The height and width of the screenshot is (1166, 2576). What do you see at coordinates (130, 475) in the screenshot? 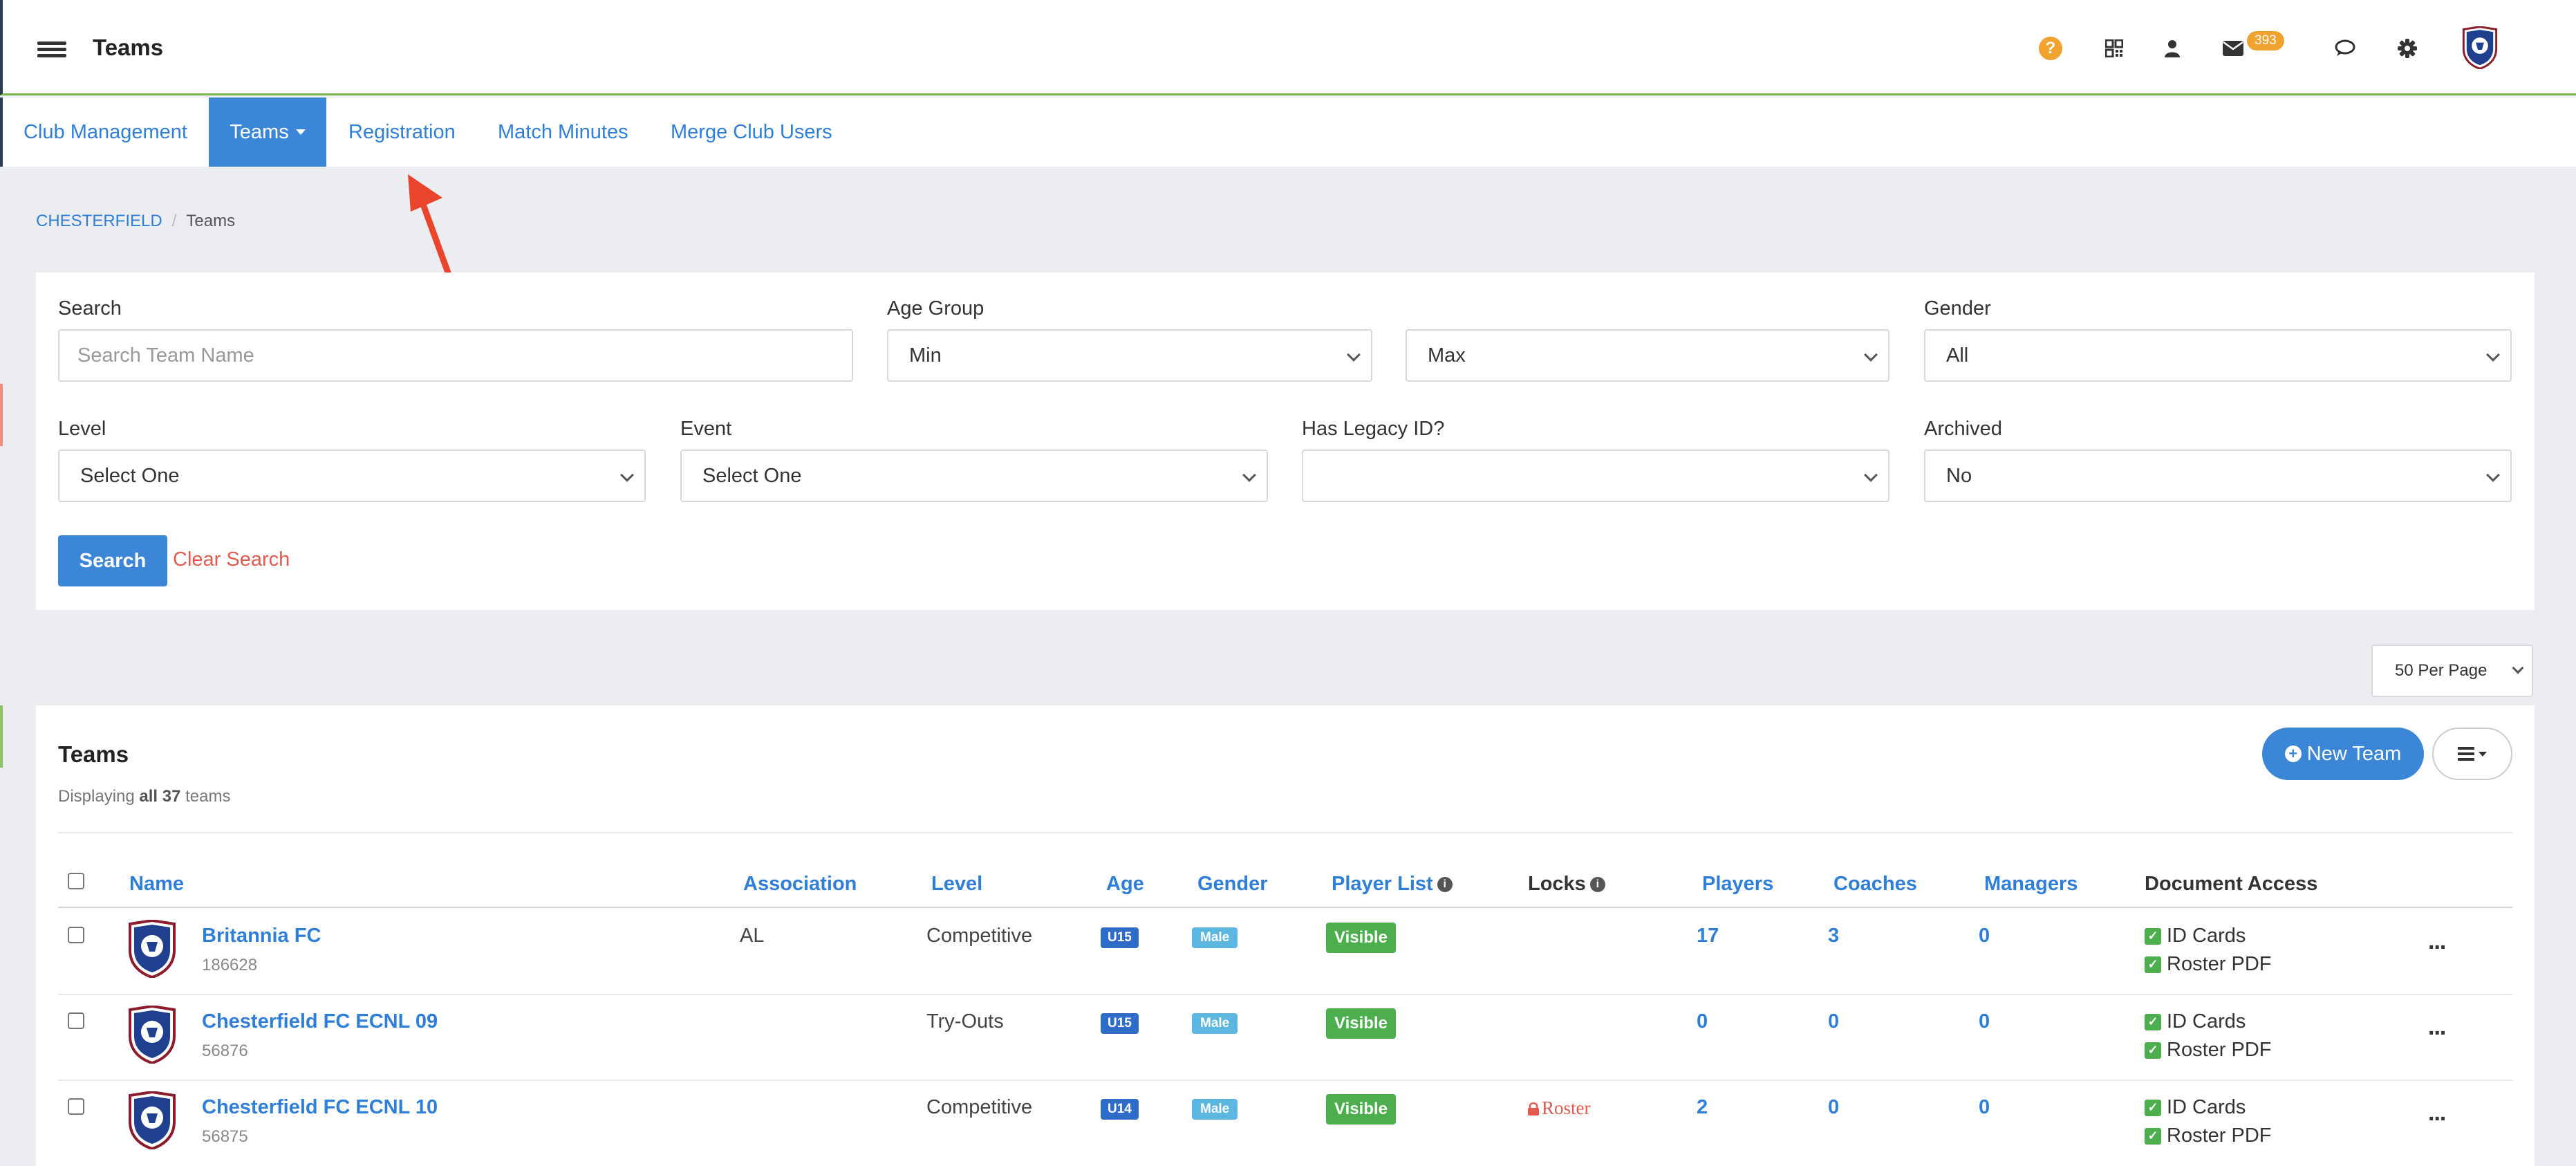
I see `level-value: Select One` at bounding box center [130, 475].